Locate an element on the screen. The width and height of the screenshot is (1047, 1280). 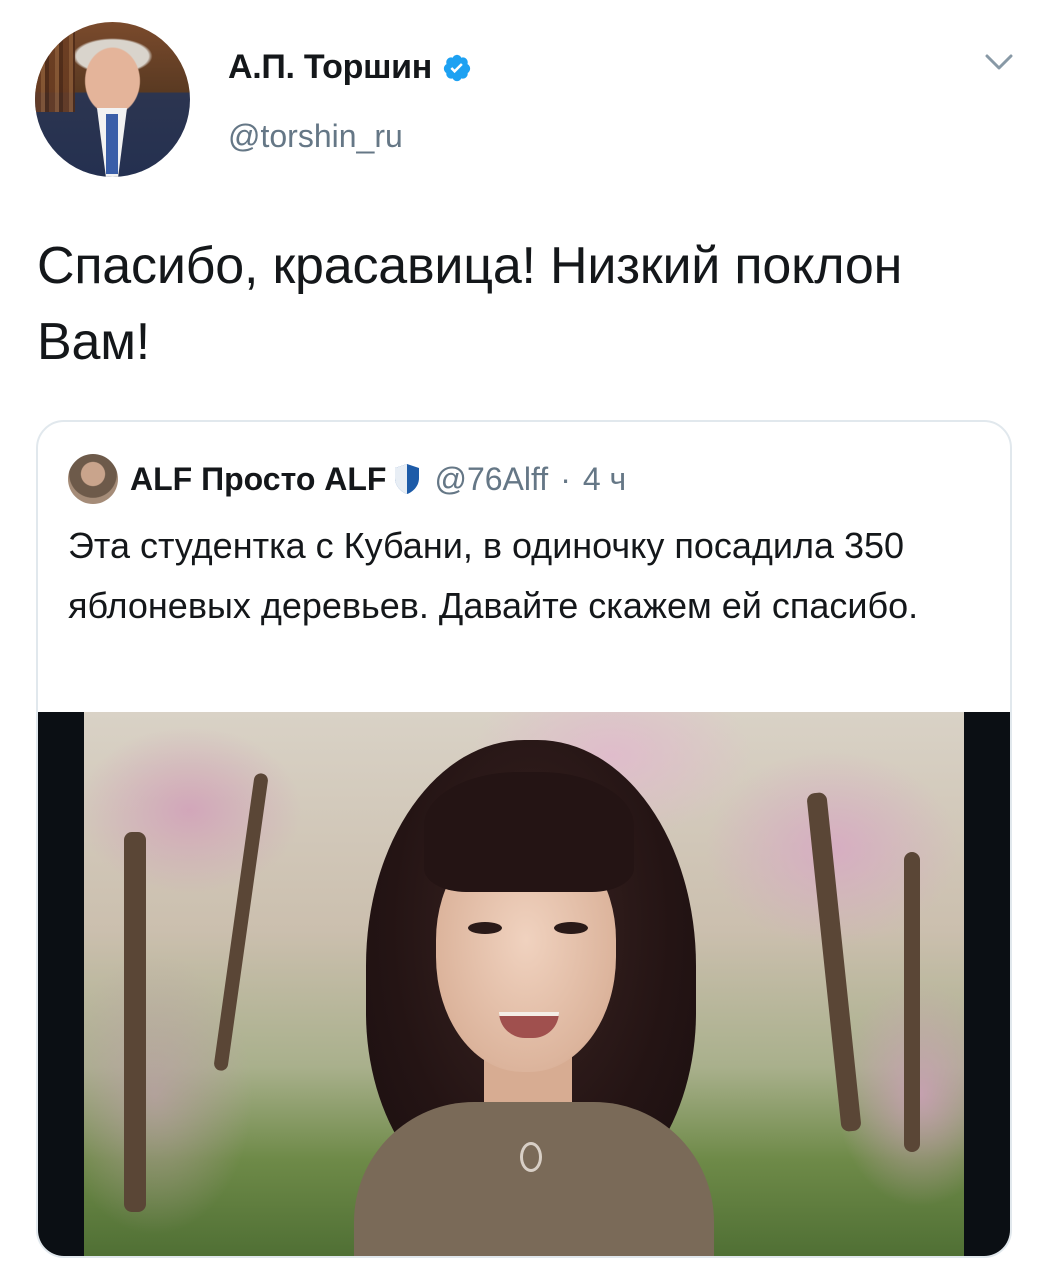
avatar-tie is located at coordinates (112, 144).